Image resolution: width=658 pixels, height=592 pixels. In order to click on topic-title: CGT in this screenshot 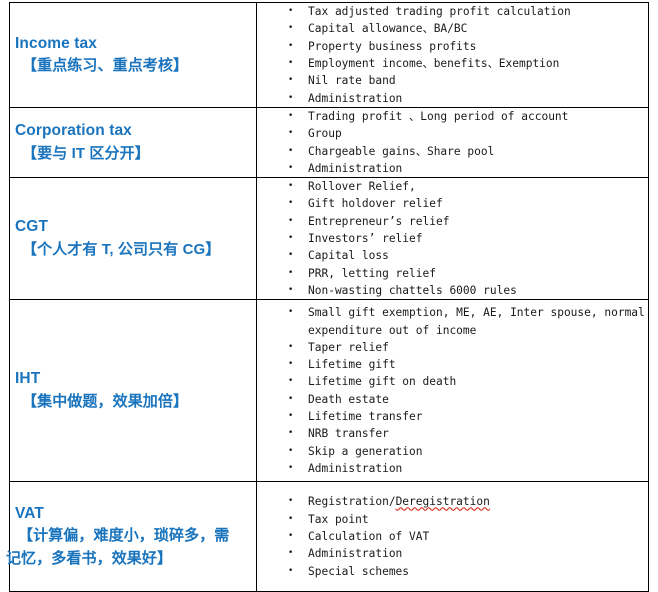, I will do `click(32, 227)`.